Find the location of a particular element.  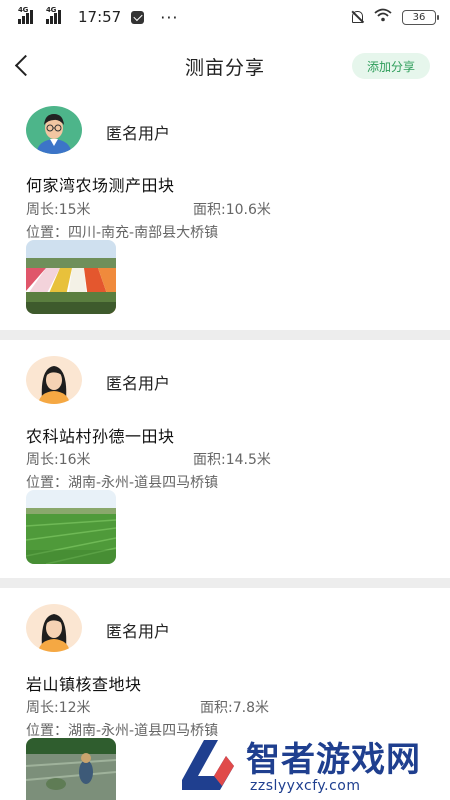

watermark: 智者游戏网 zzslyyxcfy.com is located at coordinates (310, 764).